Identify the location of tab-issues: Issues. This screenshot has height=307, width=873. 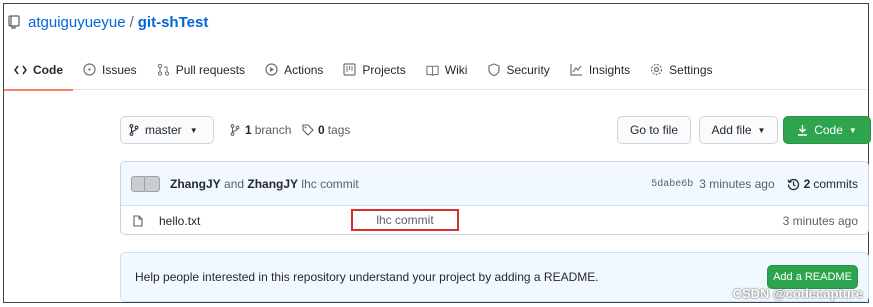
(110, 70).